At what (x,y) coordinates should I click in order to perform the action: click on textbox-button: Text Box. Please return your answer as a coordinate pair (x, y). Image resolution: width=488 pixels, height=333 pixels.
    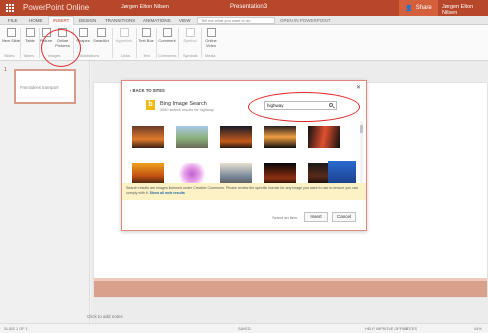
    Looking at the image, I should click on (146, 36).